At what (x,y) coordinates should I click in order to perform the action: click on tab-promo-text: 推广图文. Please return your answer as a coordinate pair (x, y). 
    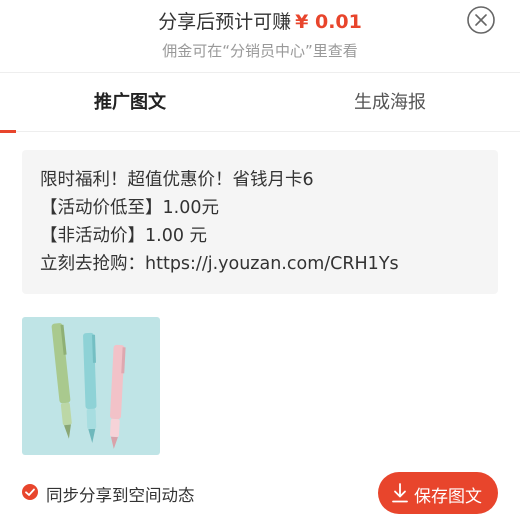
    Looking at the image, I should click on (130, 103).